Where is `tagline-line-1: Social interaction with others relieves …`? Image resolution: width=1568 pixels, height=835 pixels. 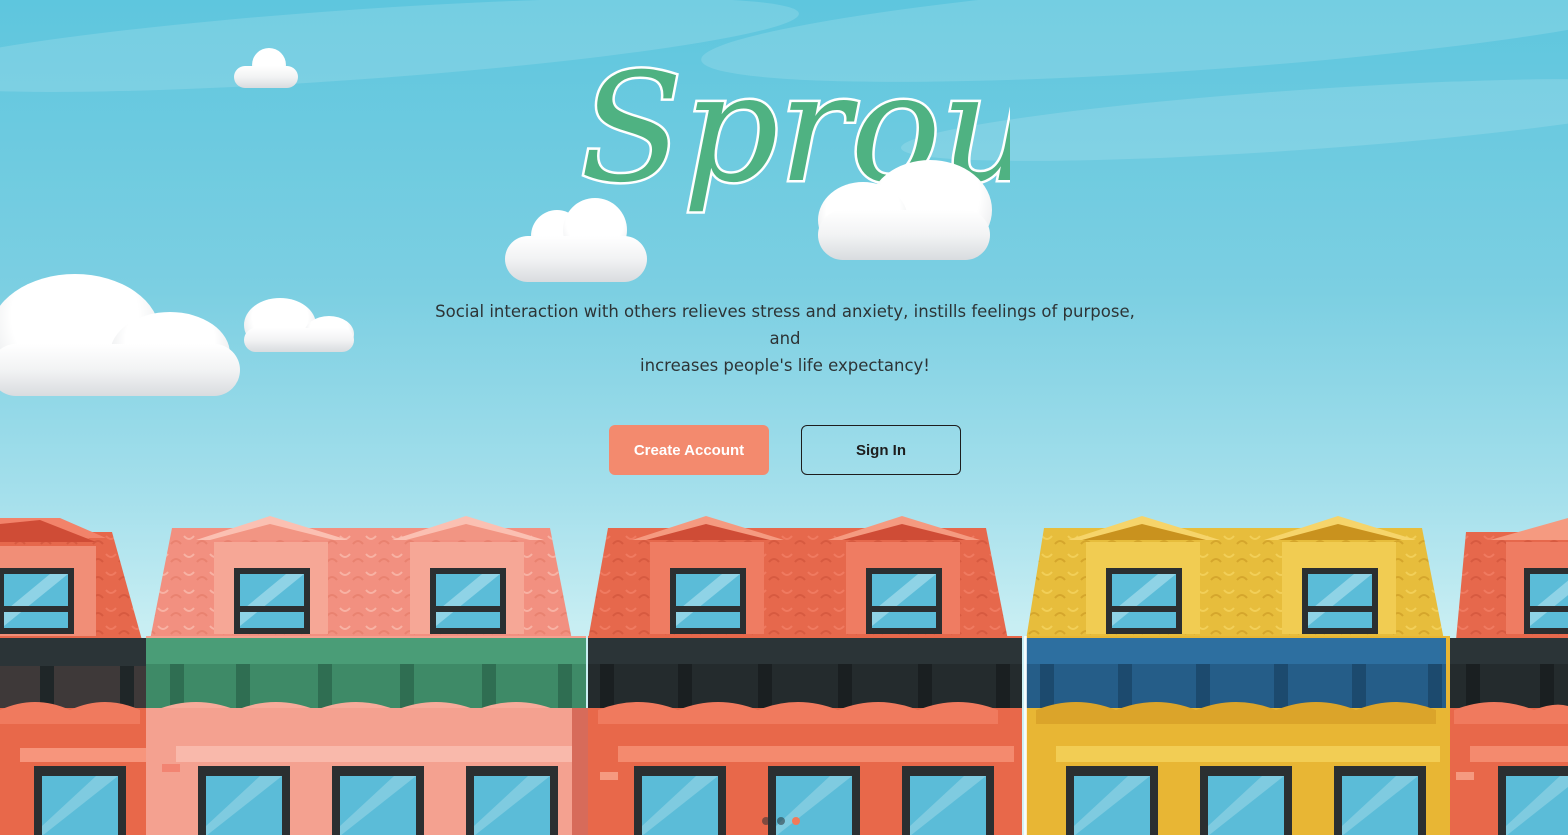
tagline-line-1: Social interaction with others relieves … is located at coordinates (785, 325).